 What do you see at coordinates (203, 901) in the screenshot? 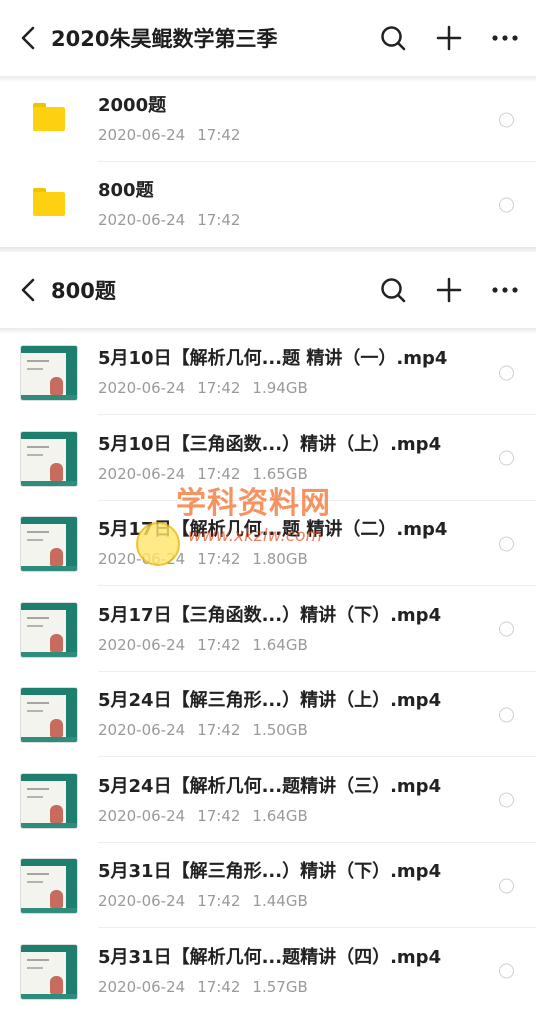
I see `file-meta: 2020-06-24 17:42 1.44GB` at bounding box center [203, 901].